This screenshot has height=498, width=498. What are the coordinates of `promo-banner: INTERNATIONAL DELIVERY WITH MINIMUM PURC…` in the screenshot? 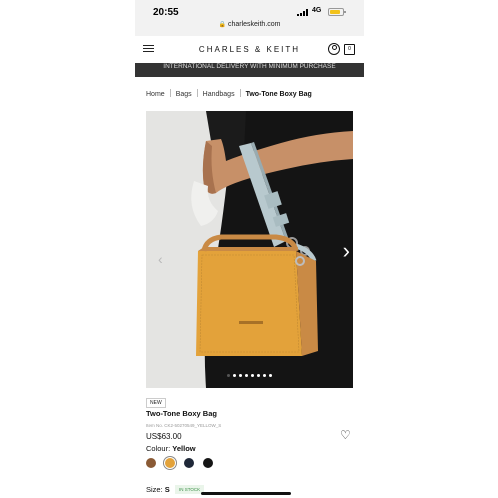 It's located at (249, 70).